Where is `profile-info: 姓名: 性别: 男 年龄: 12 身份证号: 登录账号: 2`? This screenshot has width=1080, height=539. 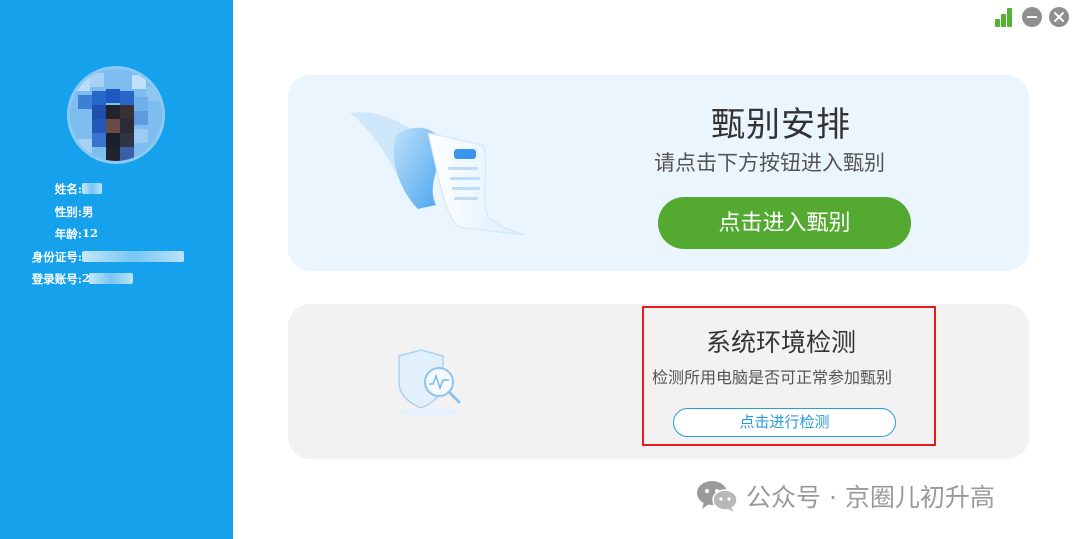 profile-info: 姓名: 性别: 男 年龄: 12 身份证号: 登录账号: 2 is located at coordinates (116, 234).